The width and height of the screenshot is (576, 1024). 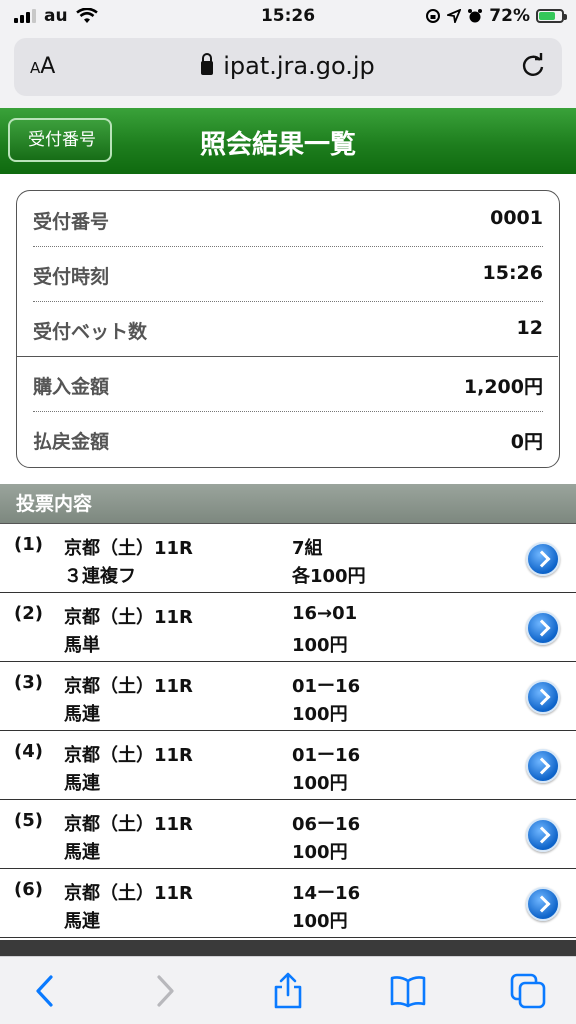 I want to click on summary-label: 購入金額, so click(x=71, y=387).